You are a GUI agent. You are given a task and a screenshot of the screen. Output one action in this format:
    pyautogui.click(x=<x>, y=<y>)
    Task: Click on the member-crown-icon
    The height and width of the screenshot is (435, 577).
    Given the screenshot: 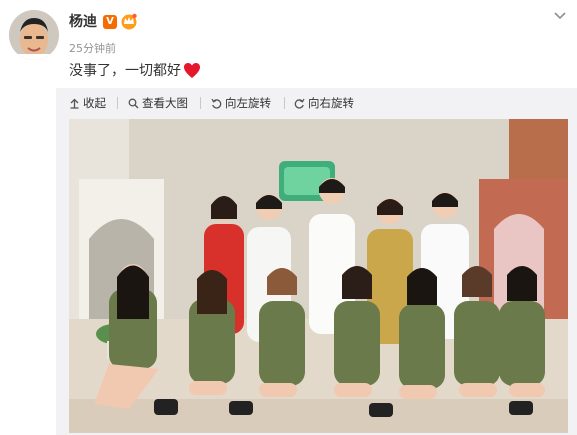 What is the action you would take?
    pyautogui.click(x=129, y=21)
    